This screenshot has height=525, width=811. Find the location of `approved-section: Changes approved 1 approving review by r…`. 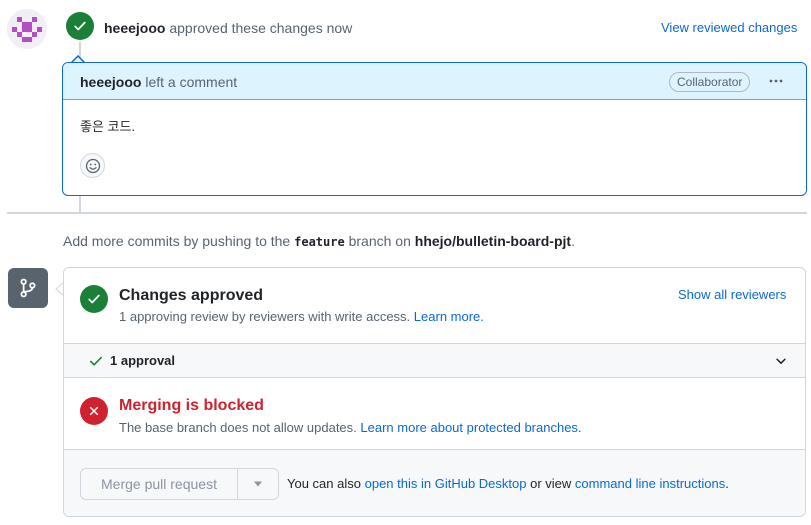

approved-section: Changes approved 1 approving review by r… is located at coordinates (434, 305).